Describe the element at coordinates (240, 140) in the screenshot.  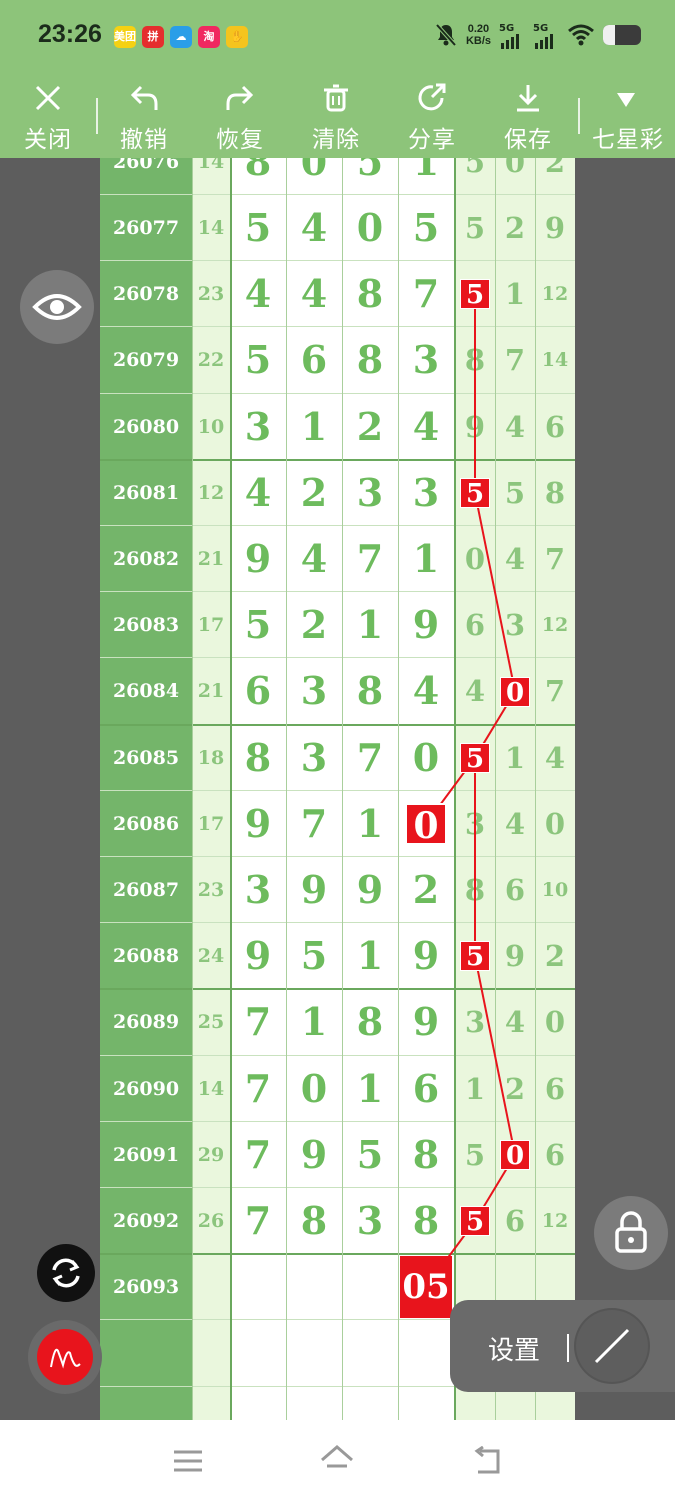
I see `redo-label: 恢复` at that location.